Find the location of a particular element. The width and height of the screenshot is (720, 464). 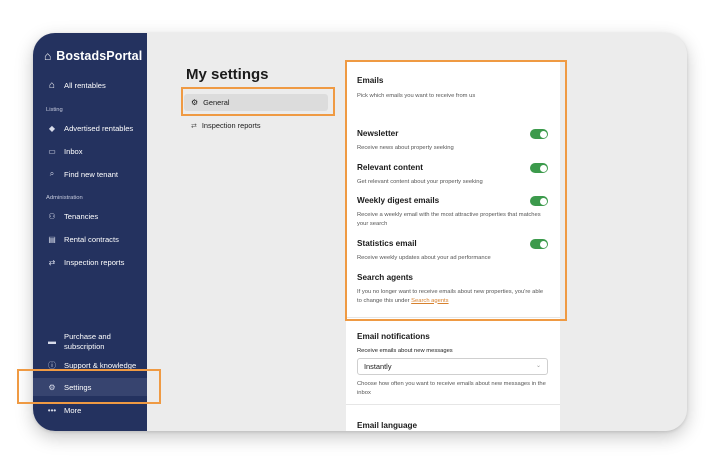

document-icon: ▤ is located at coordinates (52, 239).